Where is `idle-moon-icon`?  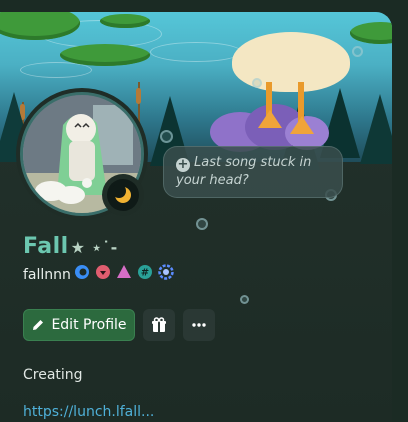
idle-moon-icon is located at coordinates (122, 194).